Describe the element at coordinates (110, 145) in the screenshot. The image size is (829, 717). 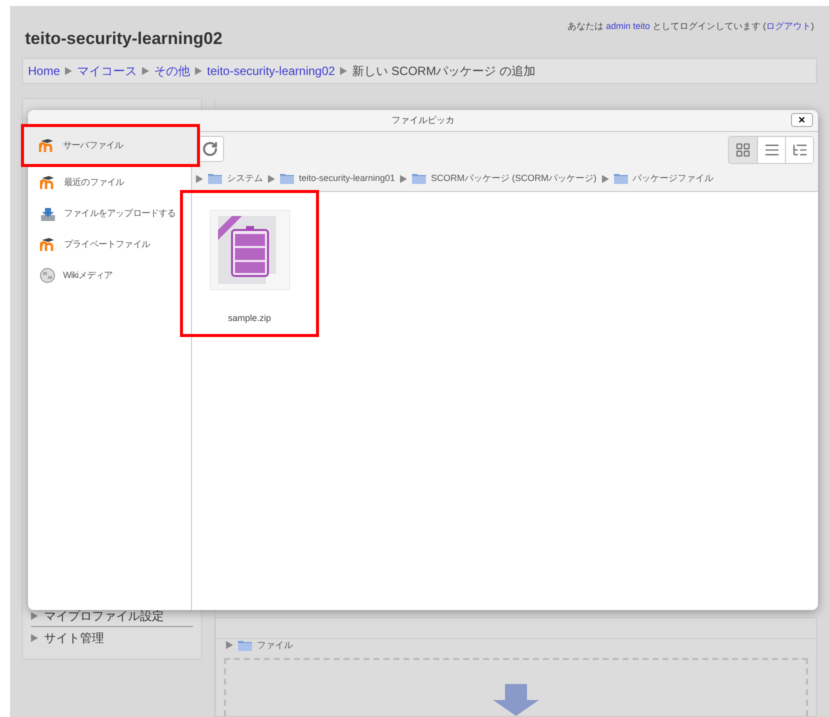
I see `repository-item: サーバファイル` at that location.